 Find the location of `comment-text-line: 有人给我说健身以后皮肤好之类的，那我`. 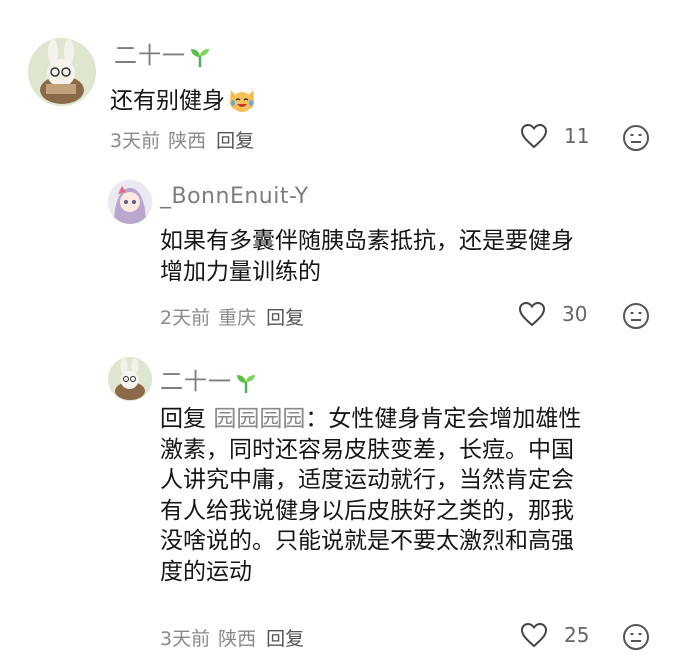

comment-text-line: 有人给我说健身以后皮肤好之类的，那我 is located at coordinates (367, 510).